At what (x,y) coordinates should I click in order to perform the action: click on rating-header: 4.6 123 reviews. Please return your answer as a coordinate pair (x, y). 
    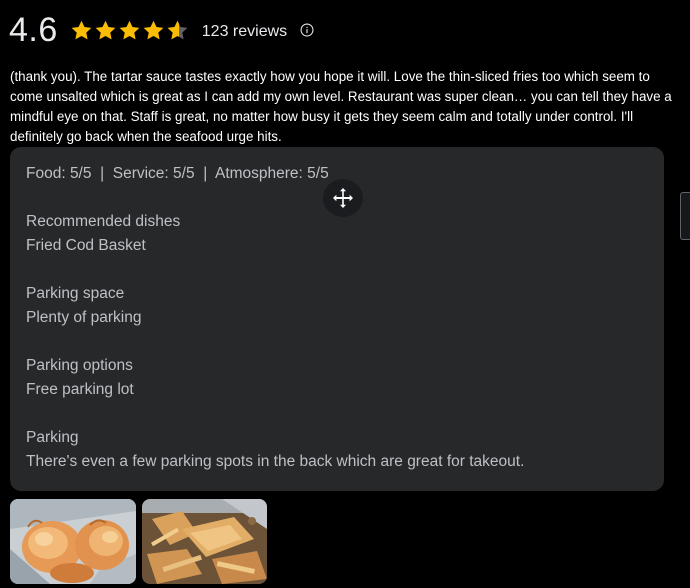
    Looking at the image, I should click on (161, 30).